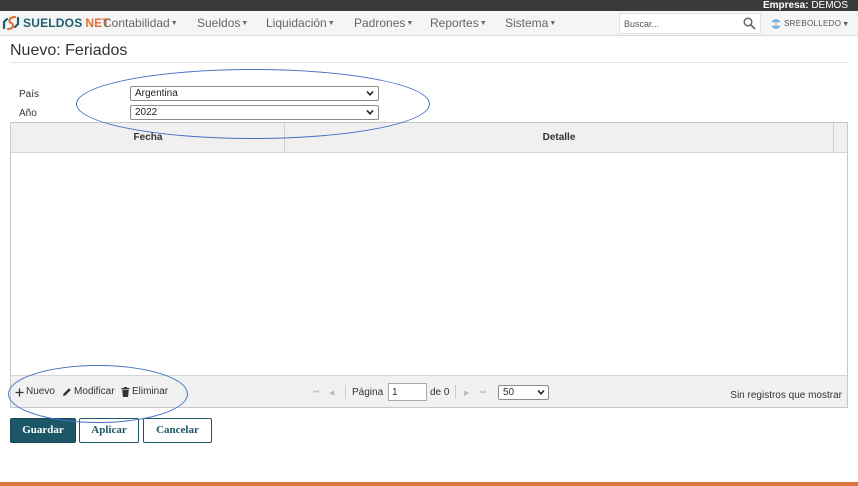 This screenshot has height=486, width=858. Describe the element at coordinates (146, 112) in the screenshot. I see `anio-value: 2022` at that location.